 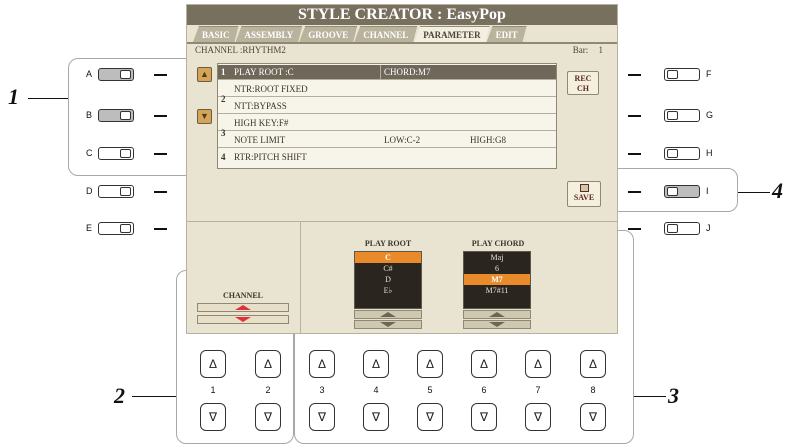 What do you see at coordinates (387, 72) in the screenshot?
I see `list-item: 1 PLAY ROOT :C CHORD:M7` at bounding box center [387, 72].